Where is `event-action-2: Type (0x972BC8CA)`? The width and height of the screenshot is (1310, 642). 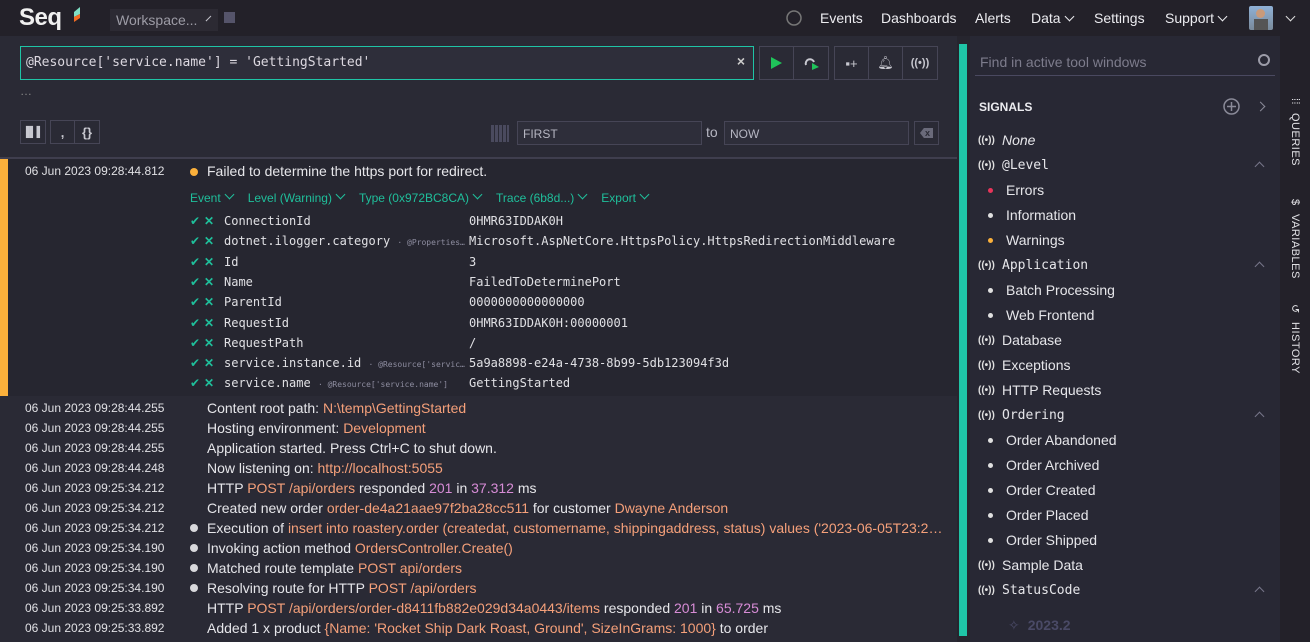 event-action-2: Type (0x972BC8CA) is located at coordinates (421, 197).